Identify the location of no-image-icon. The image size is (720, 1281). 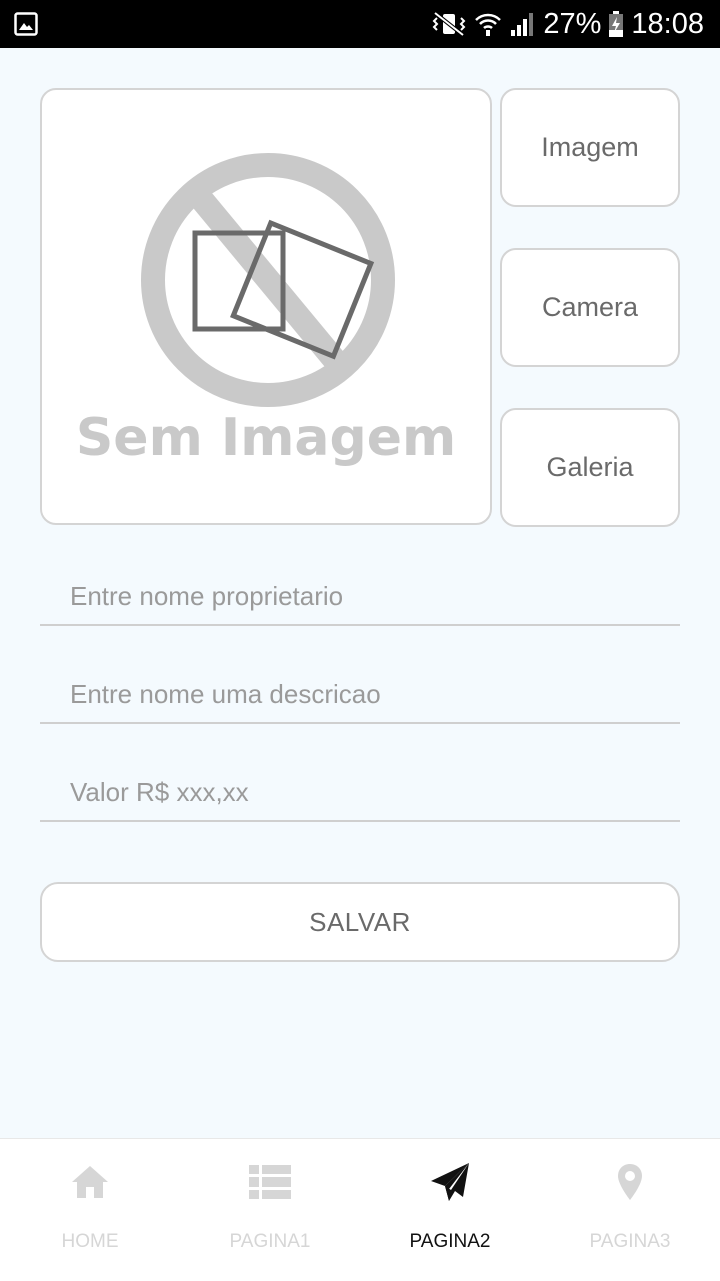
(268, 280).